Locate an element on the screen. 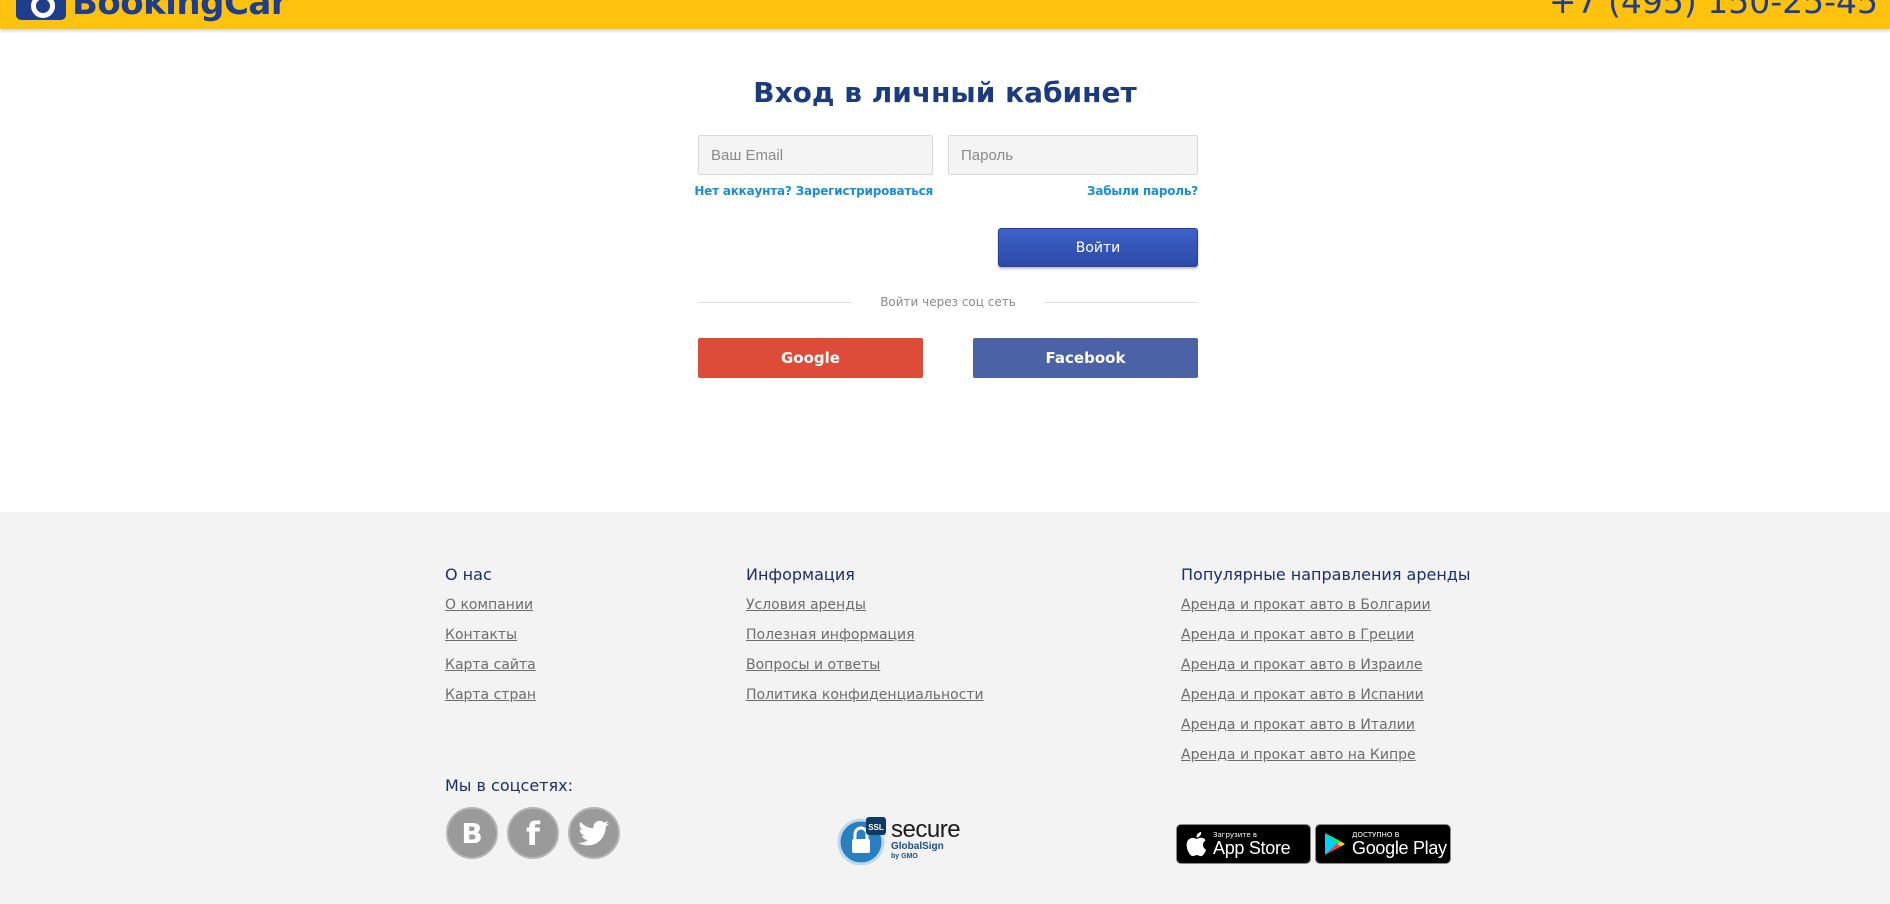 The height and width of the screenshot is (904, 1890). footer-link-cyprus: Аренда и прокат авто на Кипре is located at coordinates (1298, 755).